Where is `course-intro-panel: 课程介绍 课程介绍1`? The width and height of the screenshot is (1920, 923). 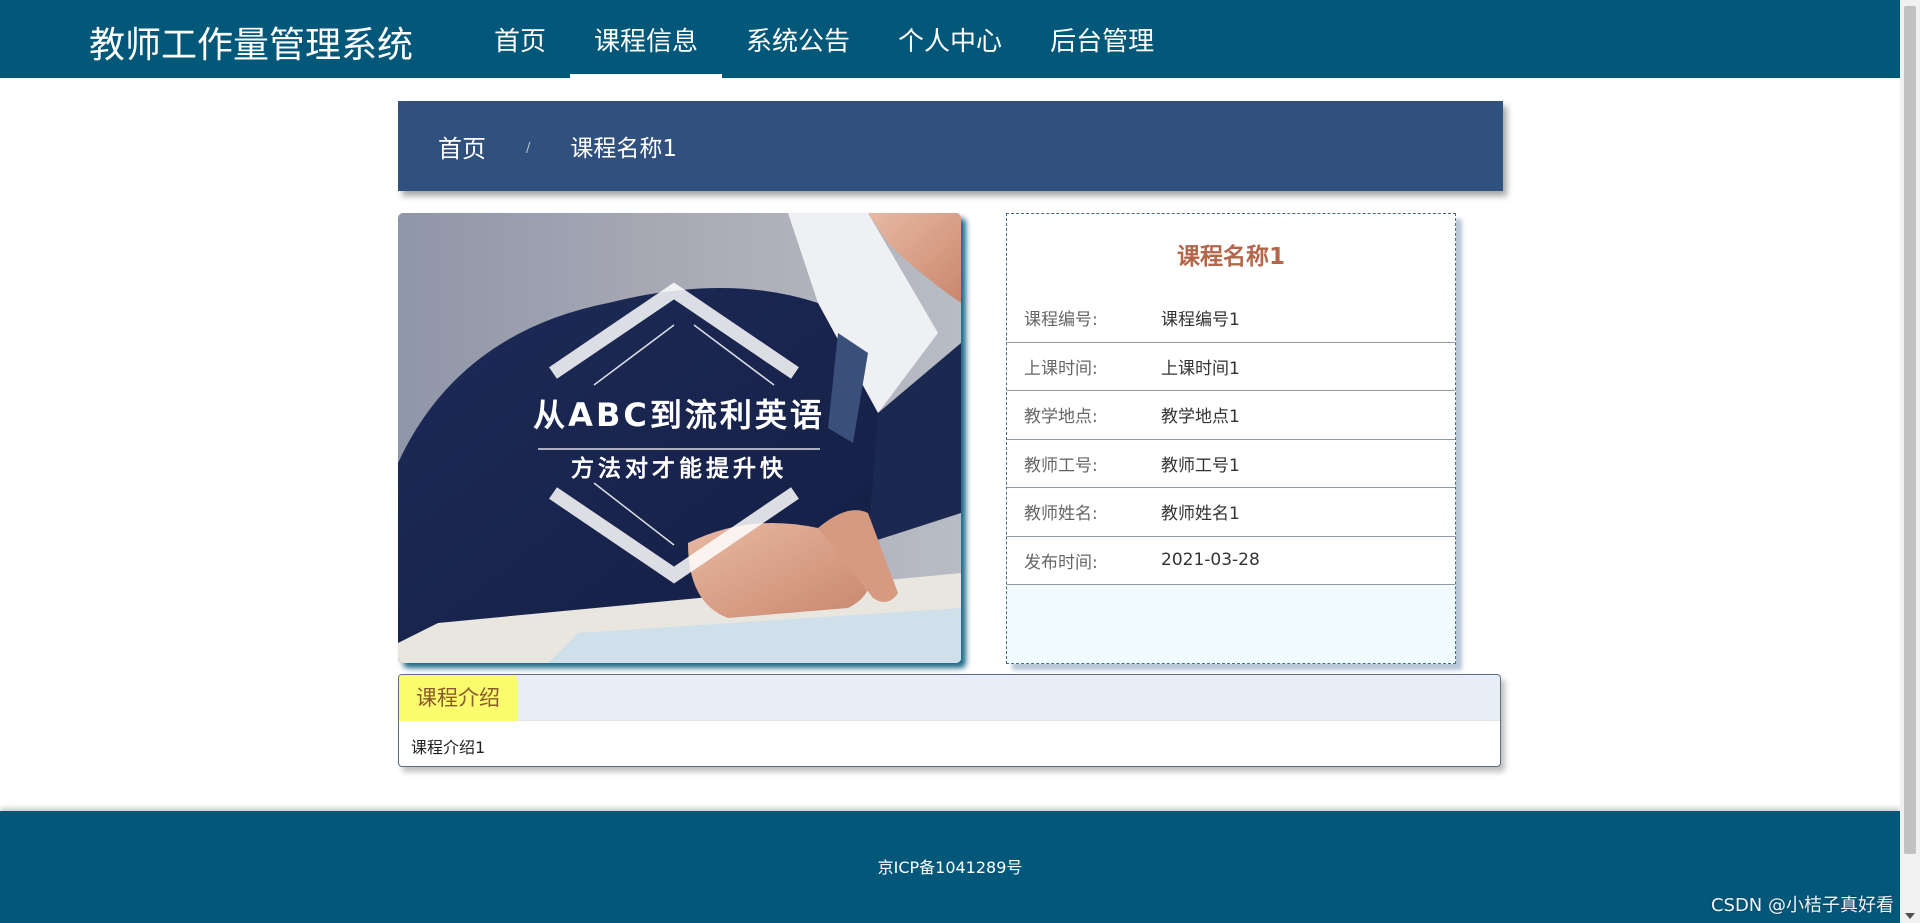 course-intro-panel: 课程介绍 课程介绍1 is located at coordinates (949, 720).